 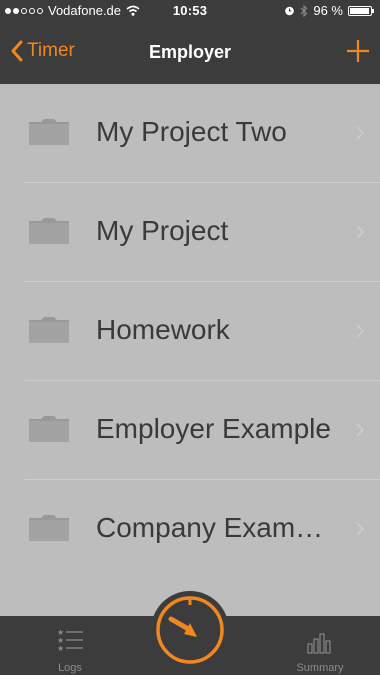 What do you see at coordinates (162, 230) in the screenshot?
I see `list-item-label: My Project` at bounding box center [162, 230].